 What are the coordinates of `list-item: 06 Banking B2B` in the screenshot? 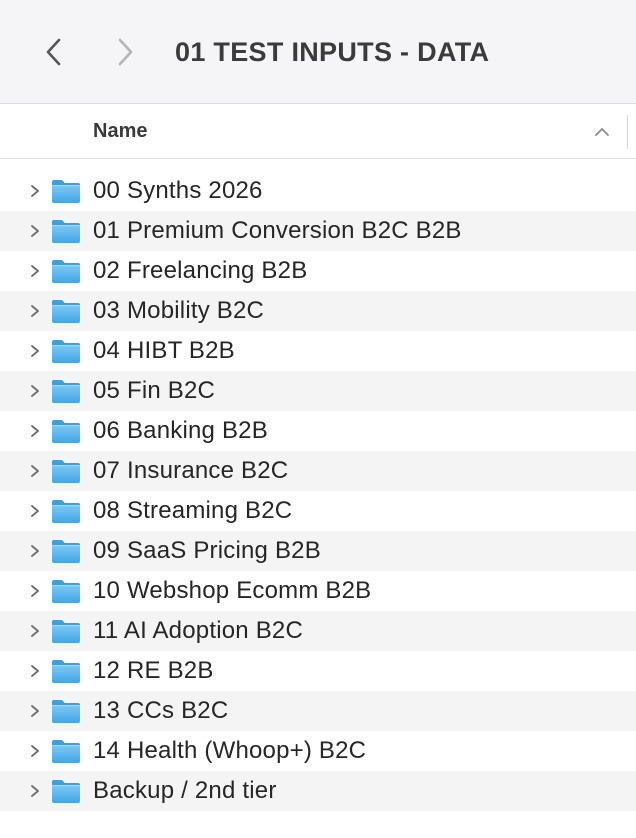 It's located at (318, 431).